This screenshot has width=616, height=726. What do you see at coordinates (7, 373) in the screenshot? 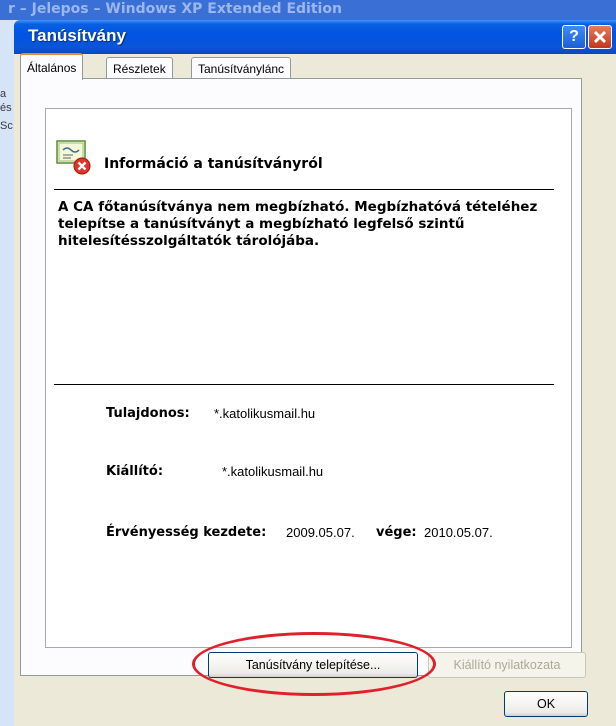
I see `background-window-edge: a és Sc` at bounding box center [7, 373].